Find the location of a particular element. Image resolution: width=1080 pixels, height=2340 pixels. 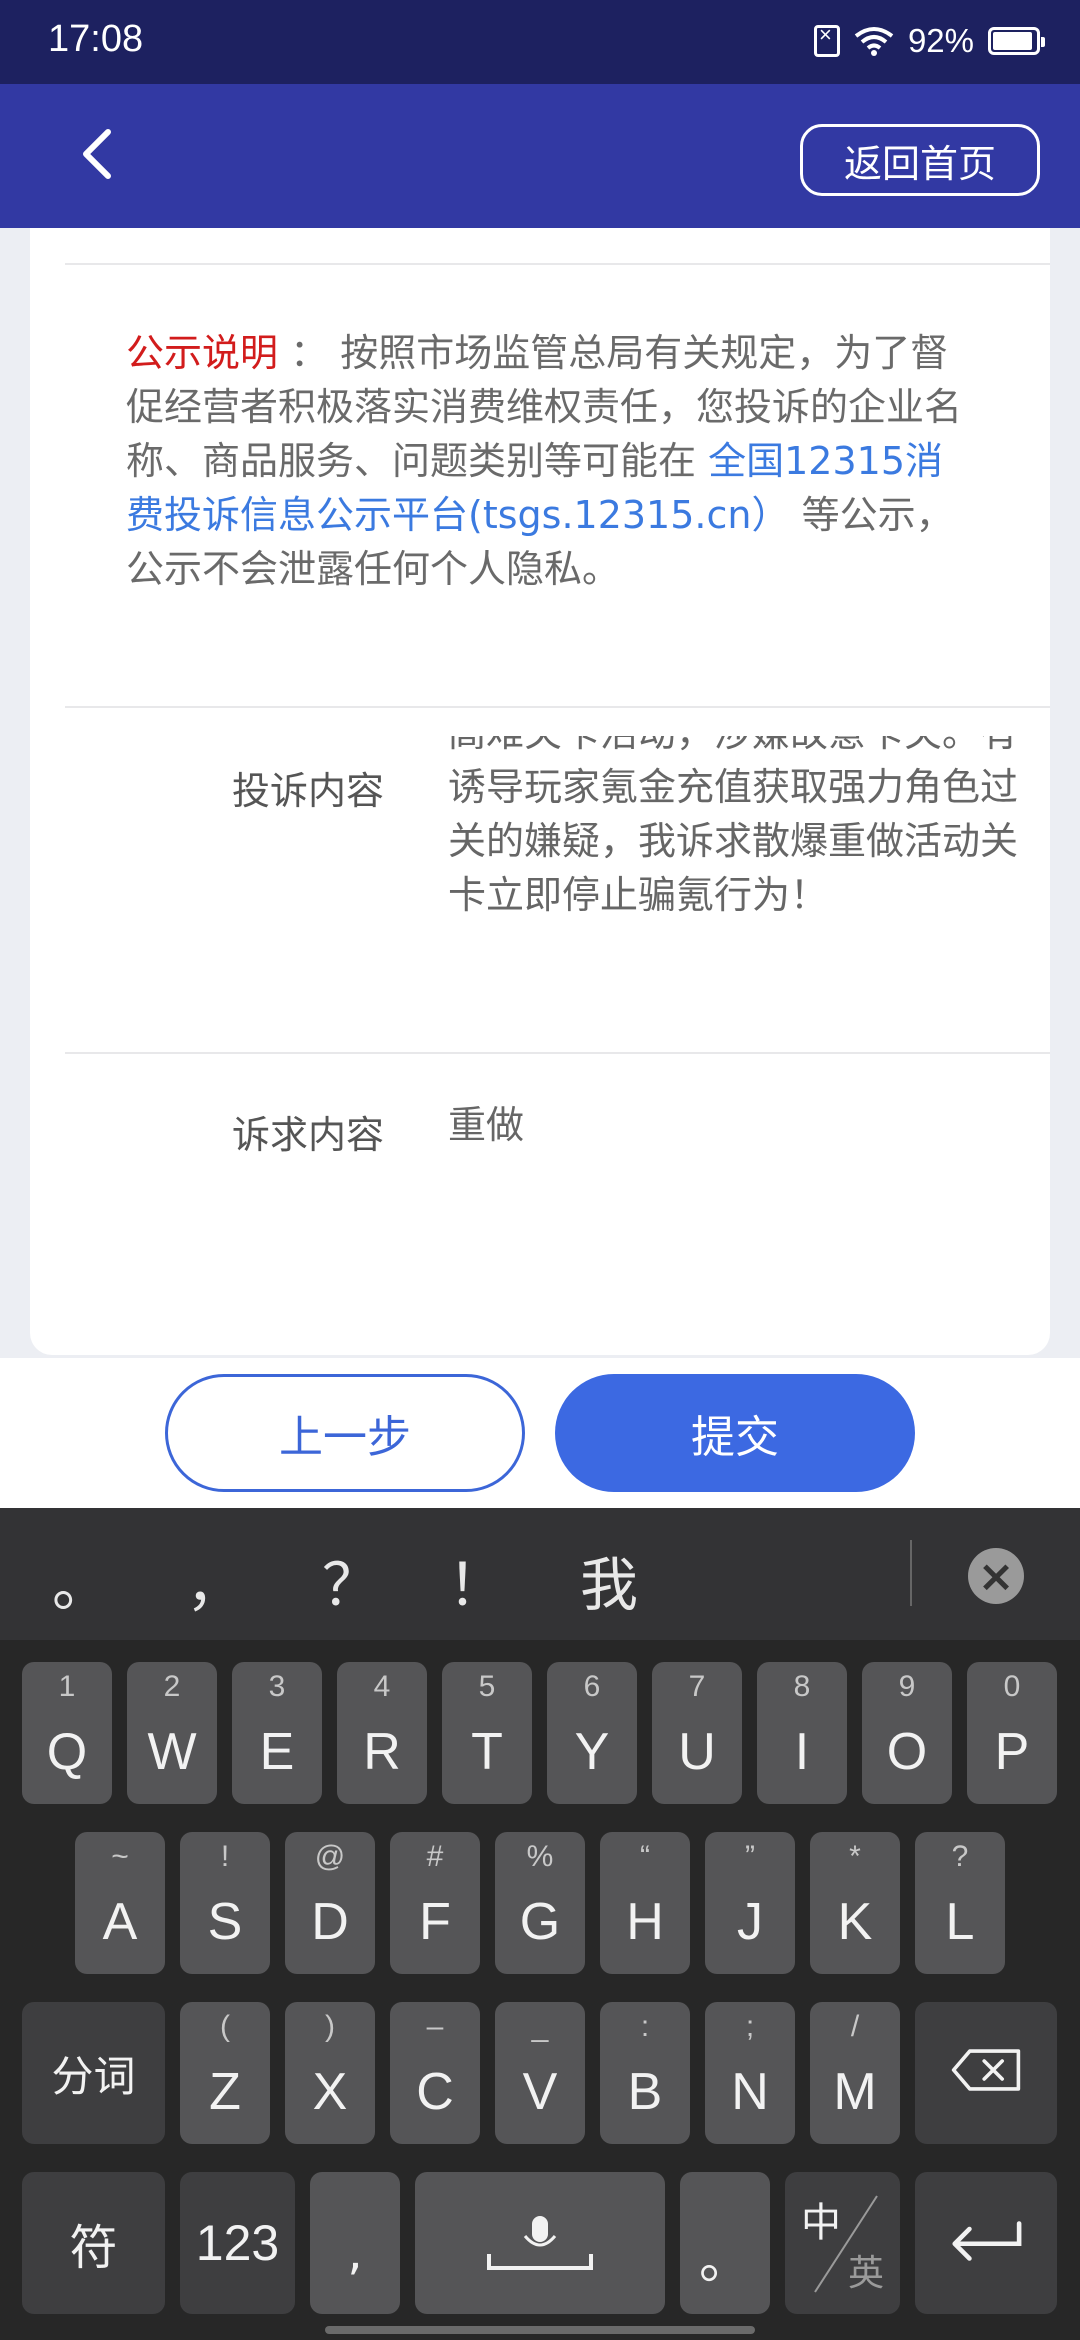

language-switch-key: 中 英 is located at coordinates (842, 2243).